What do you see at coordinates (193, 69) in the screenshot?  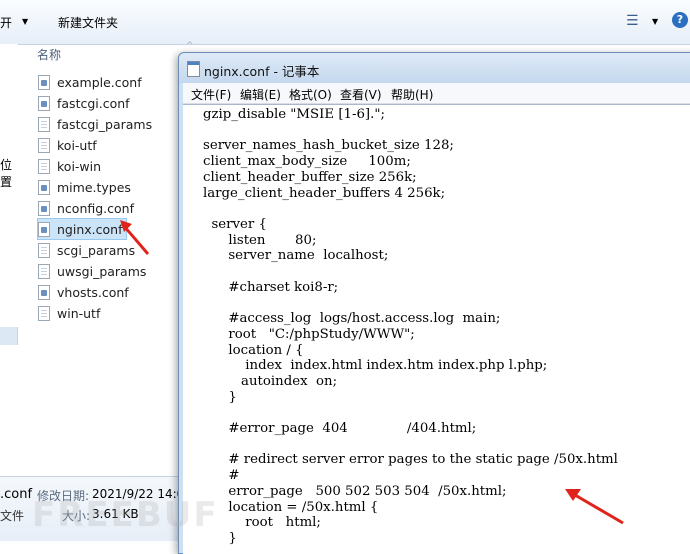 I see `notepad-icon` at bounding box center [193, 69].